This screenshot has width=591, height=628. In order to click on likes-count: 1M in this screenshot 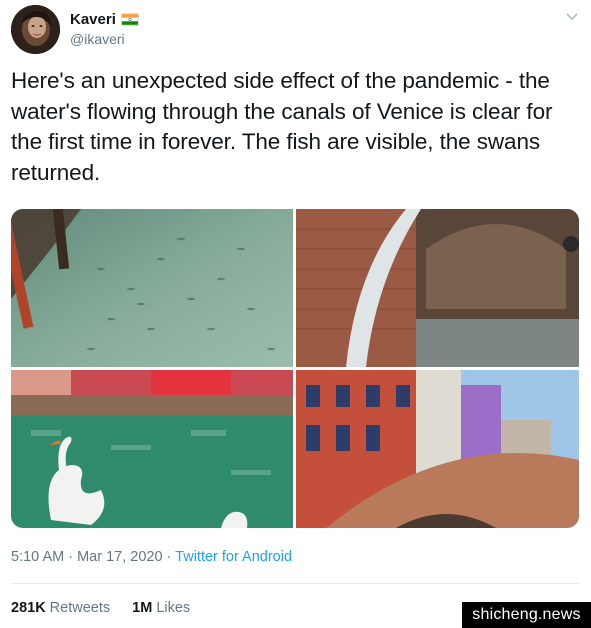, I will do `click(142, 608)`.